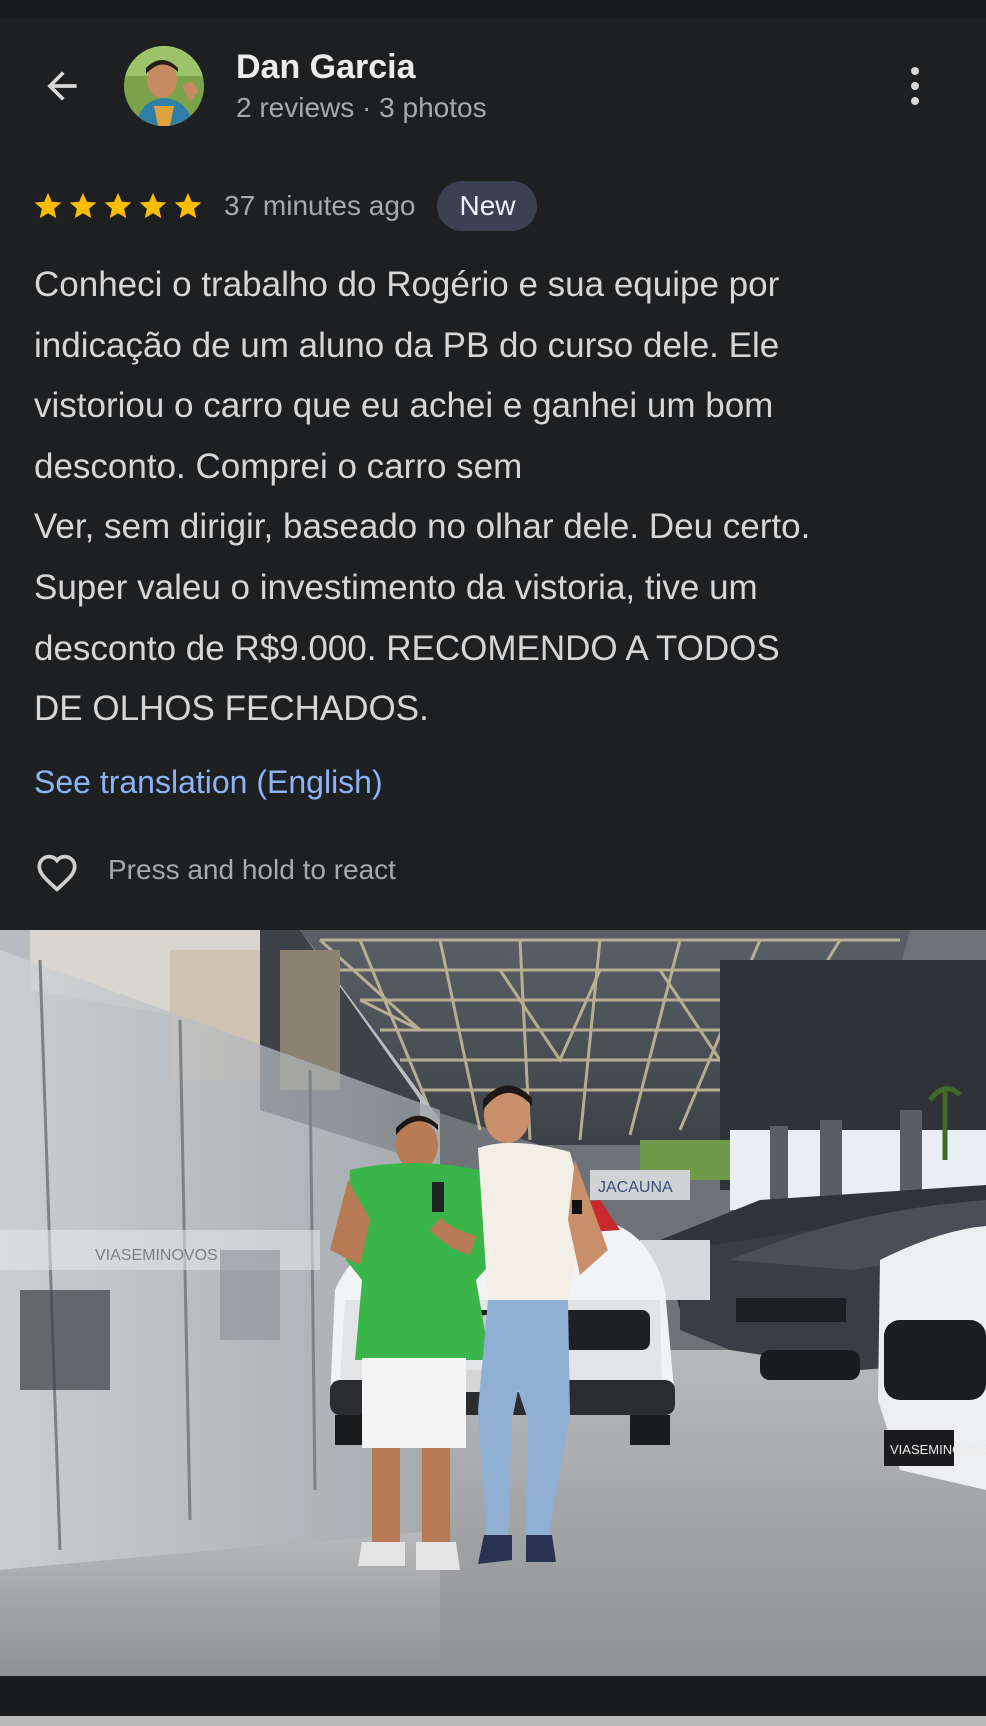 The image size is (986, 1726). I want to click on review-time: 37 minutes ago, so click(320, 205).